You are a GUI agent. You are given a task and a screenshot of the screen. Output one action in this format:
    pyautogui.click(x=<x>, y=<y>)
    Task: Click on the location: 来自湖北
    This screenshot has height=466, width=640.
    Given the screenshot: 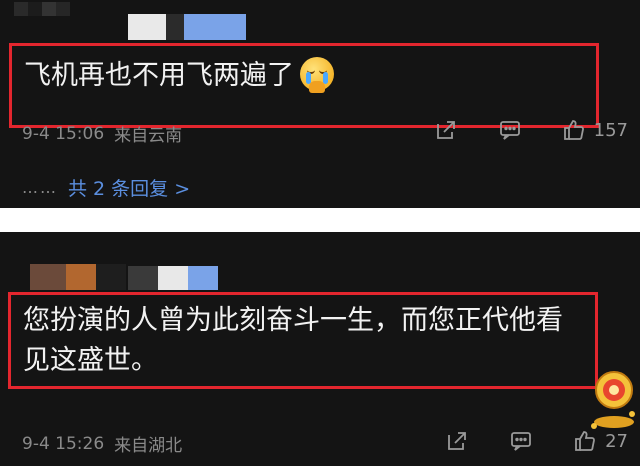 What is the action you would take?
    pyautogui.click(x=148, y=446)
    